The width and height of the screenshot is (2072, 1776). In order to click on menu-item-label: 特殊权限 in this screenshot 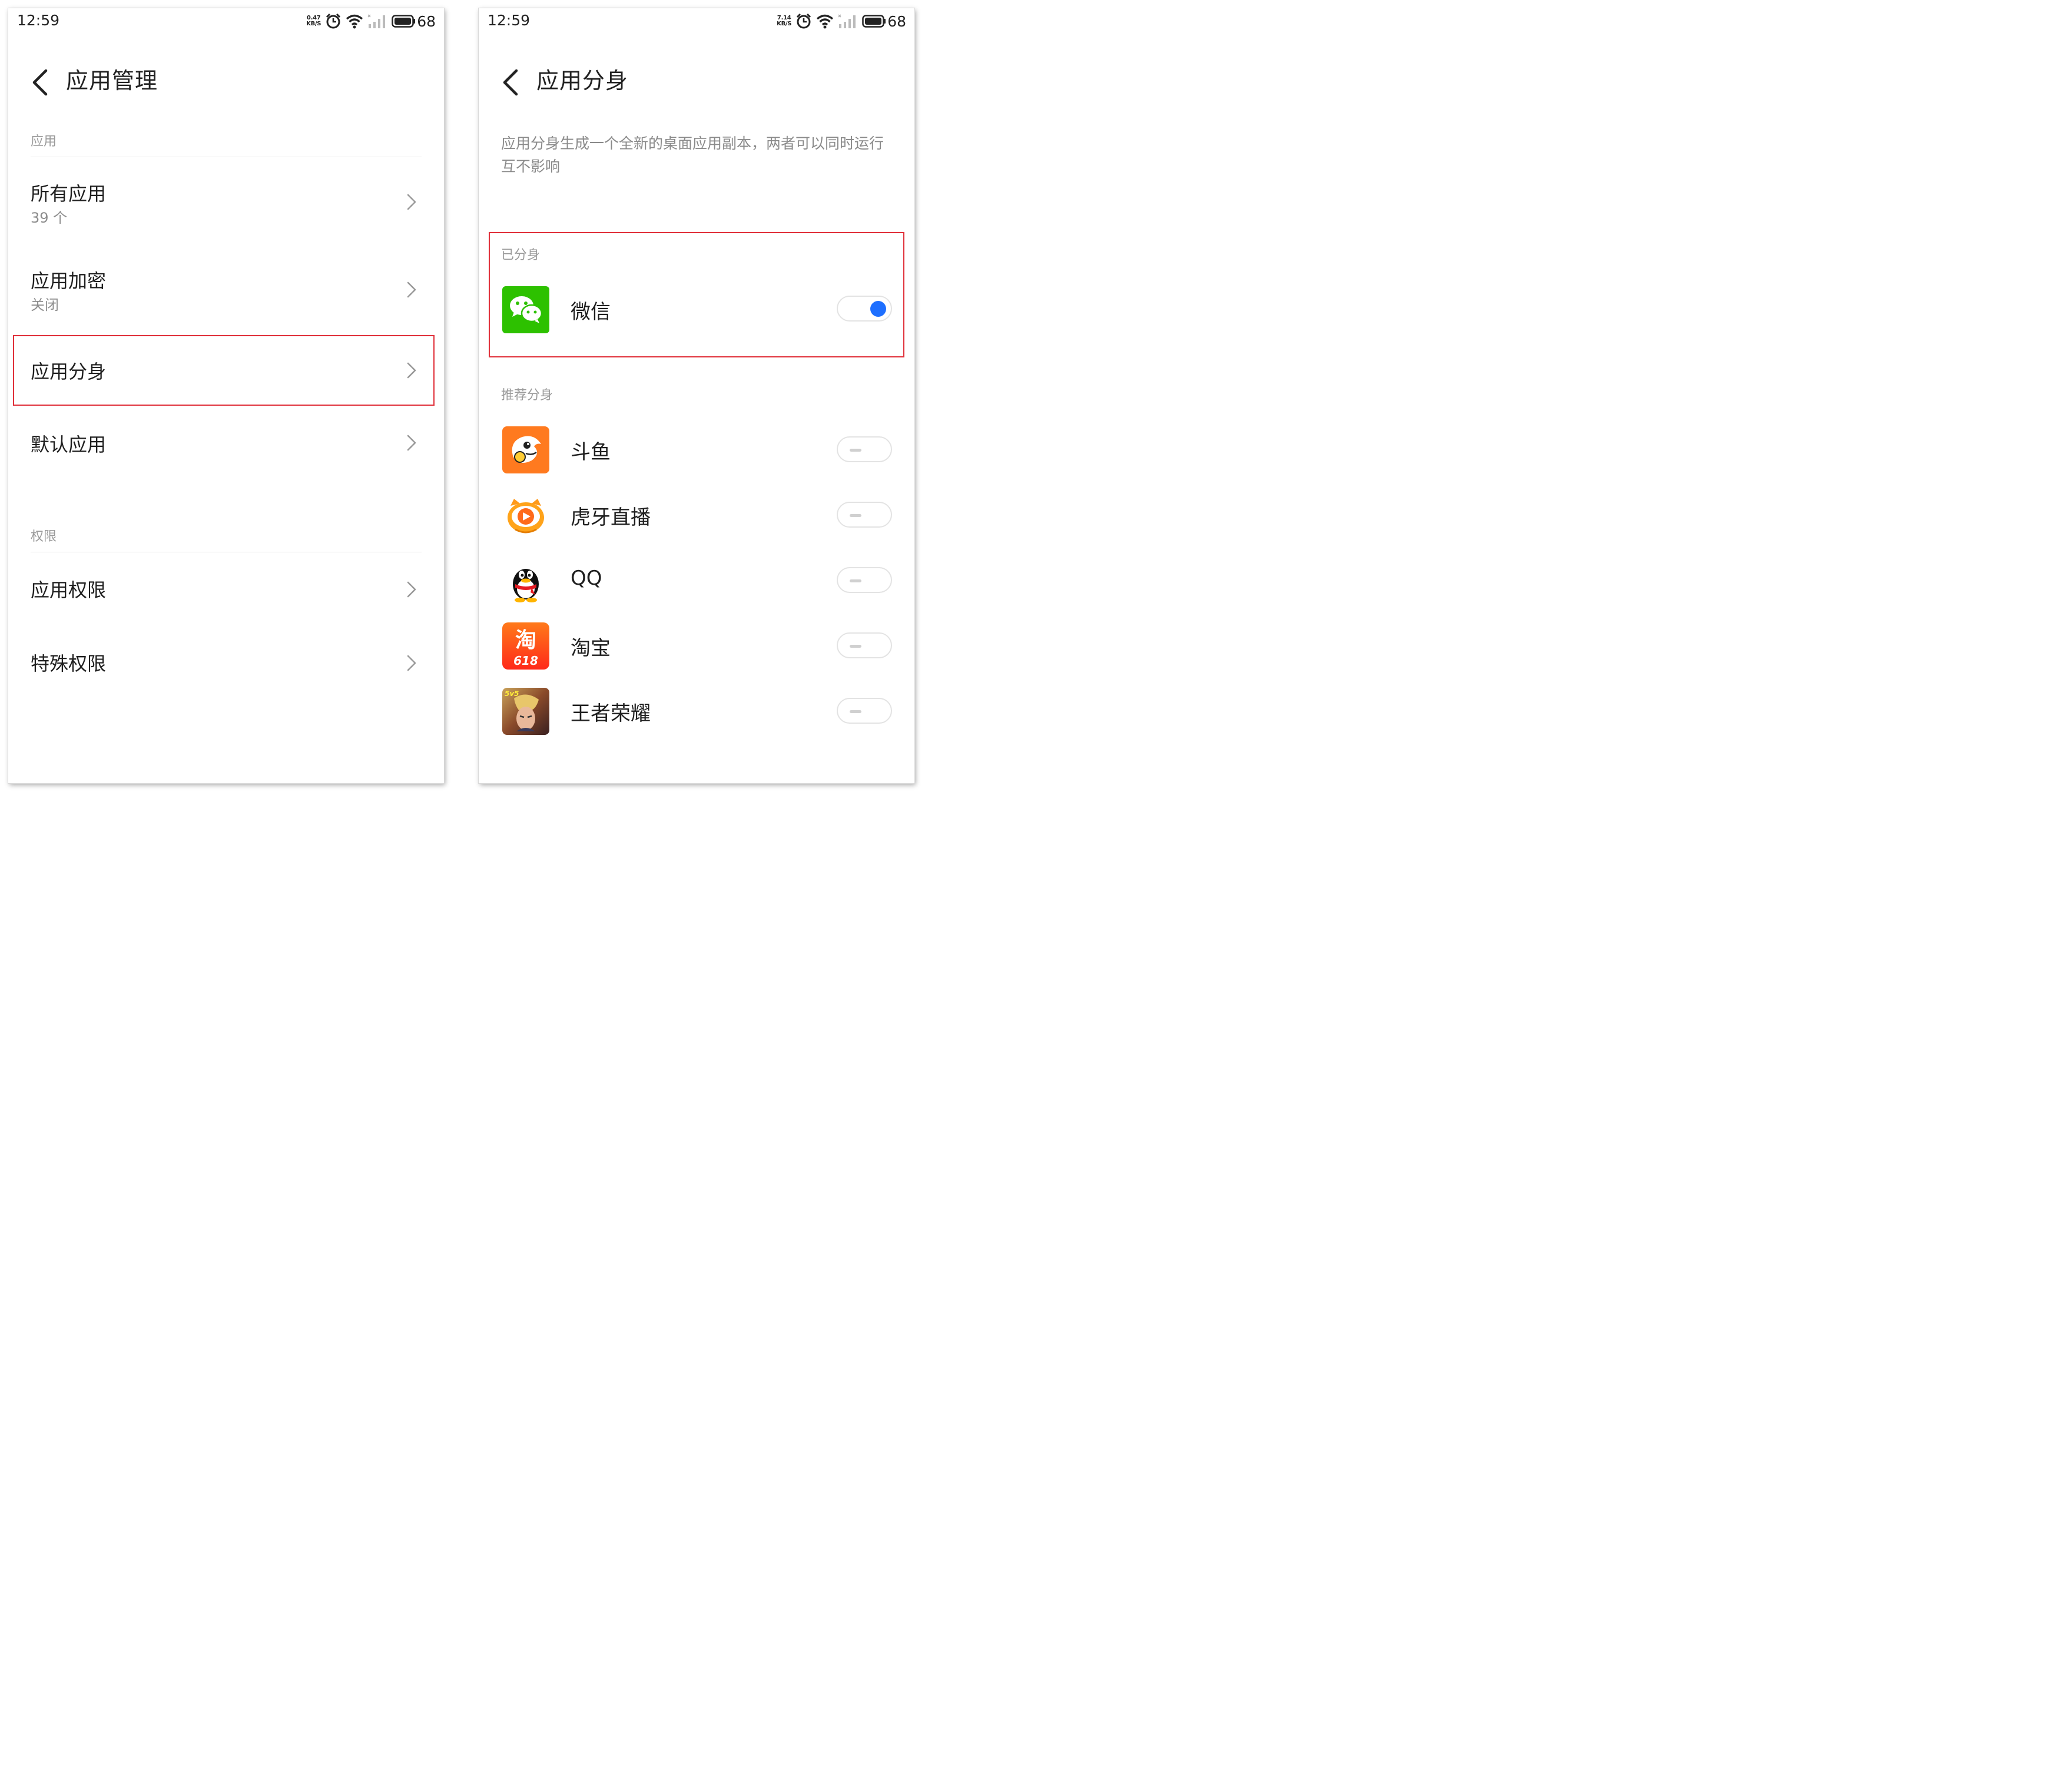, I will do `click(69, 663)`.